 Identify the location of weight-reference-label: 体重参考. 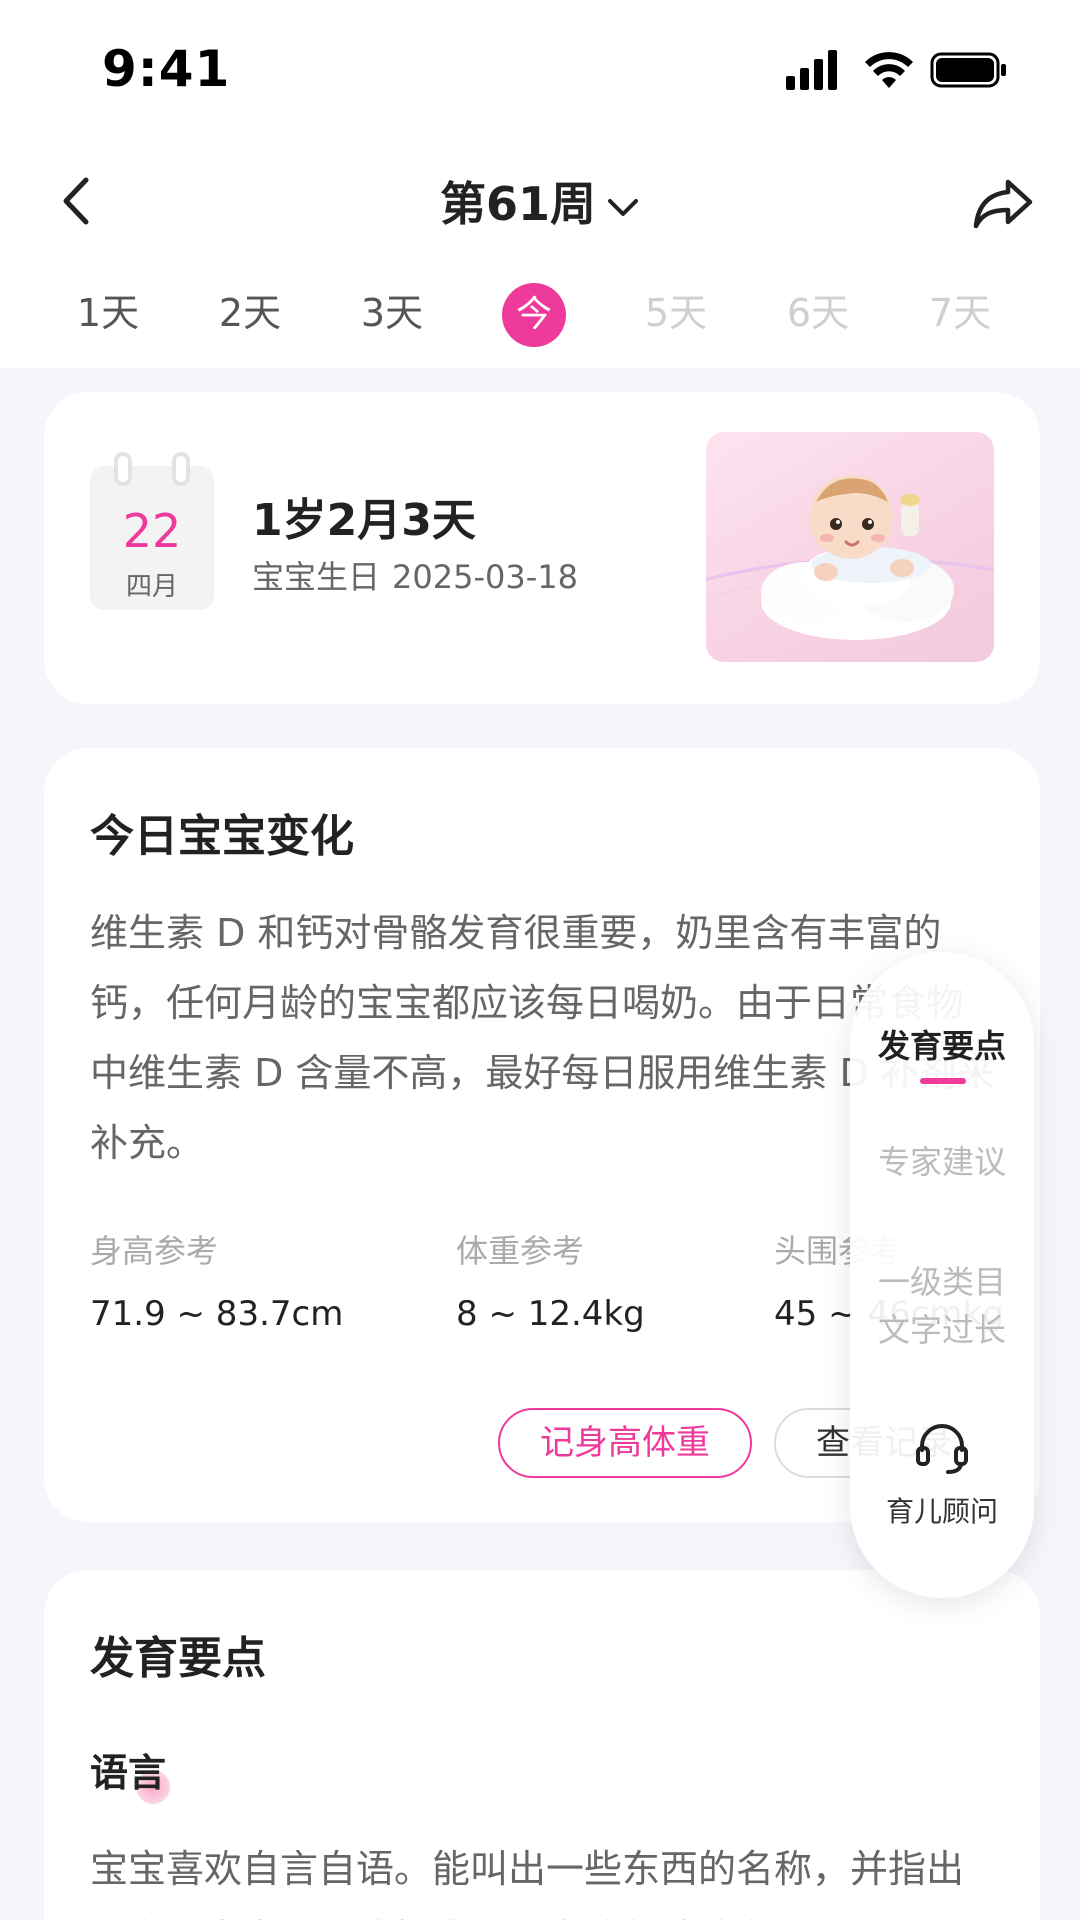
(520, 1251).